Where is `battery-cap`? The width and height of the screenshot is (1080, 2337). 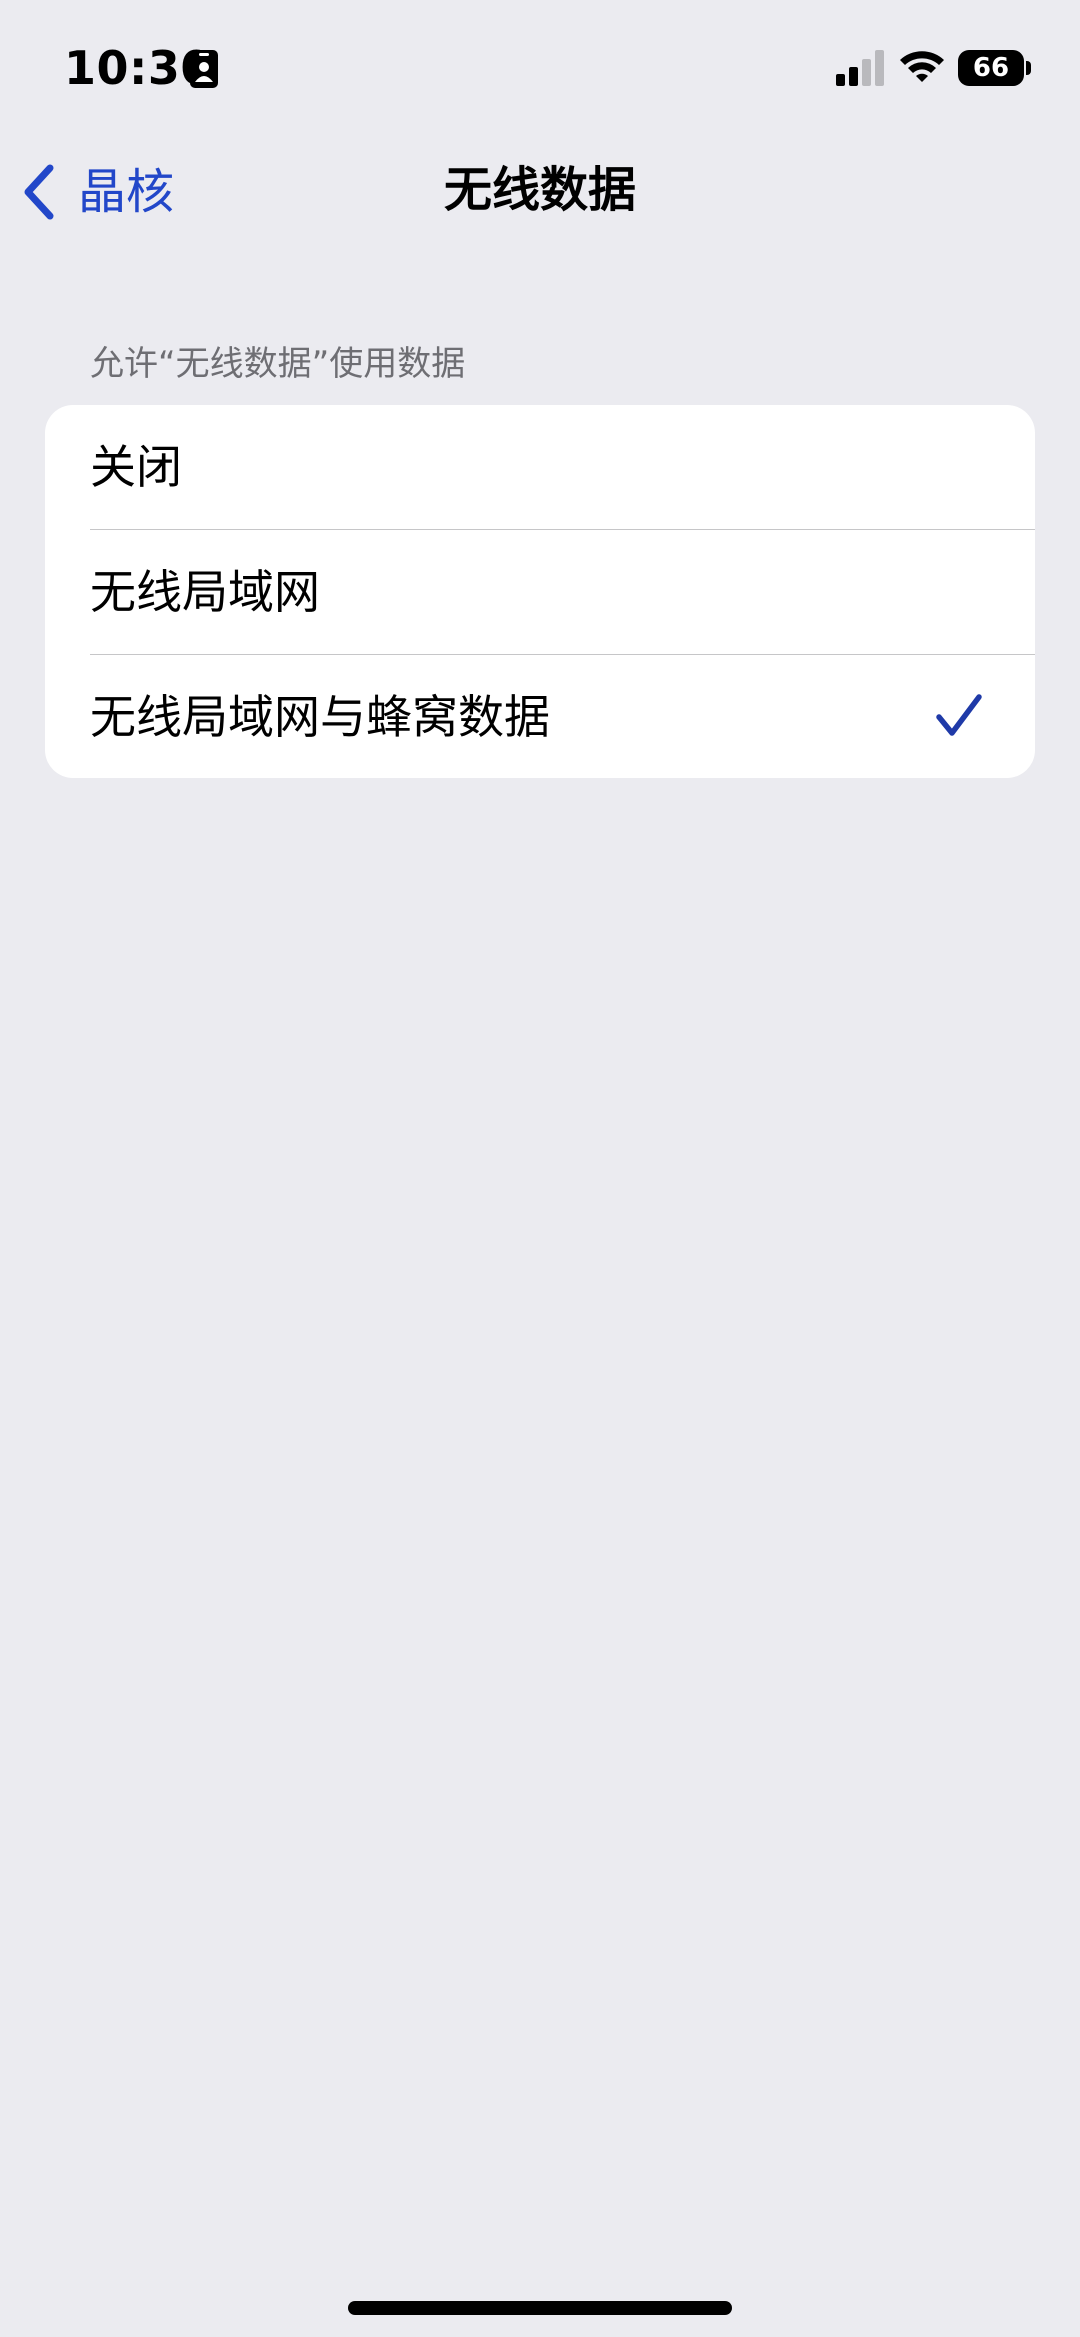
battery-cap is located at coordinates (1028, 68).